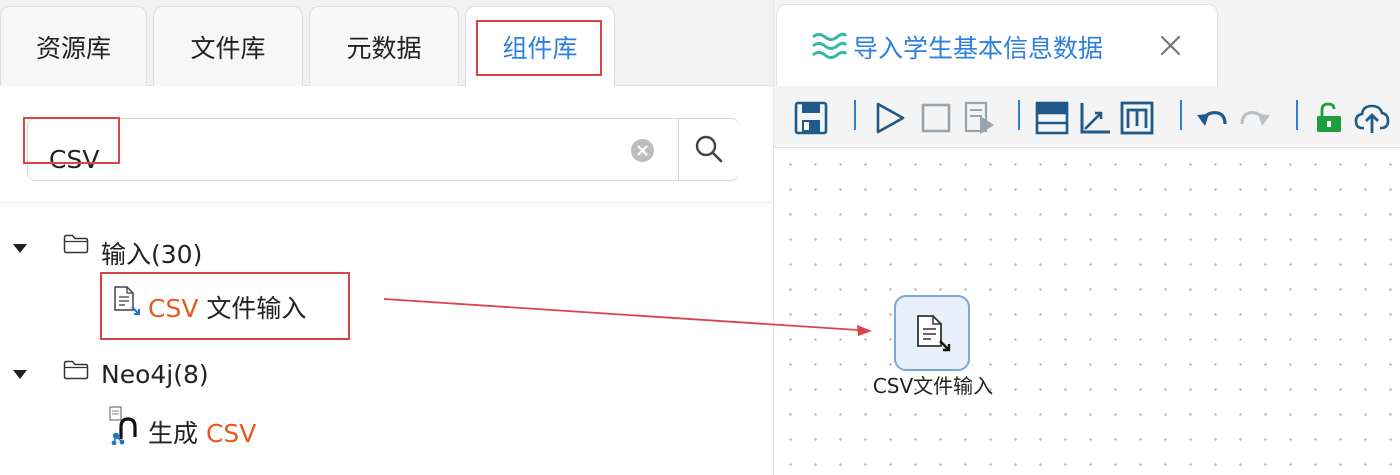 This screenshot has width=1400, height=475. I want to click on editor-tab-bar: 导入学生基本信息数据, so click(1087, 43).